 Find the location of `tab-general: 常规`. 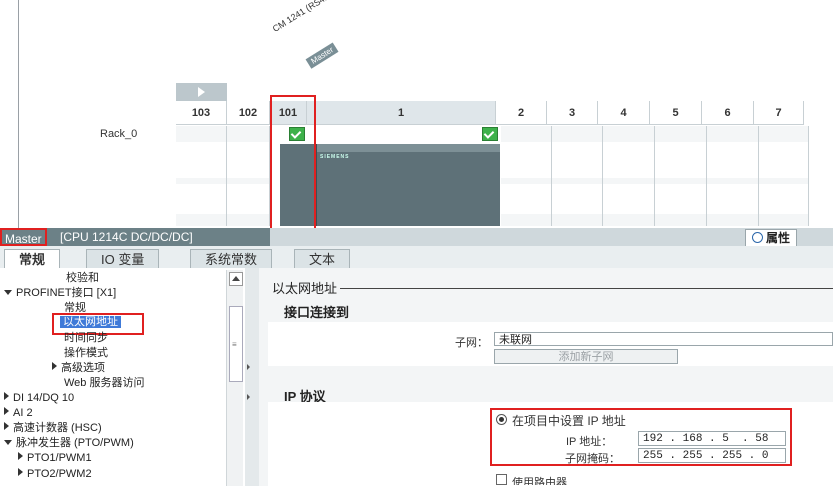

tab-general: 常规 is located at coordinates (32, 259).